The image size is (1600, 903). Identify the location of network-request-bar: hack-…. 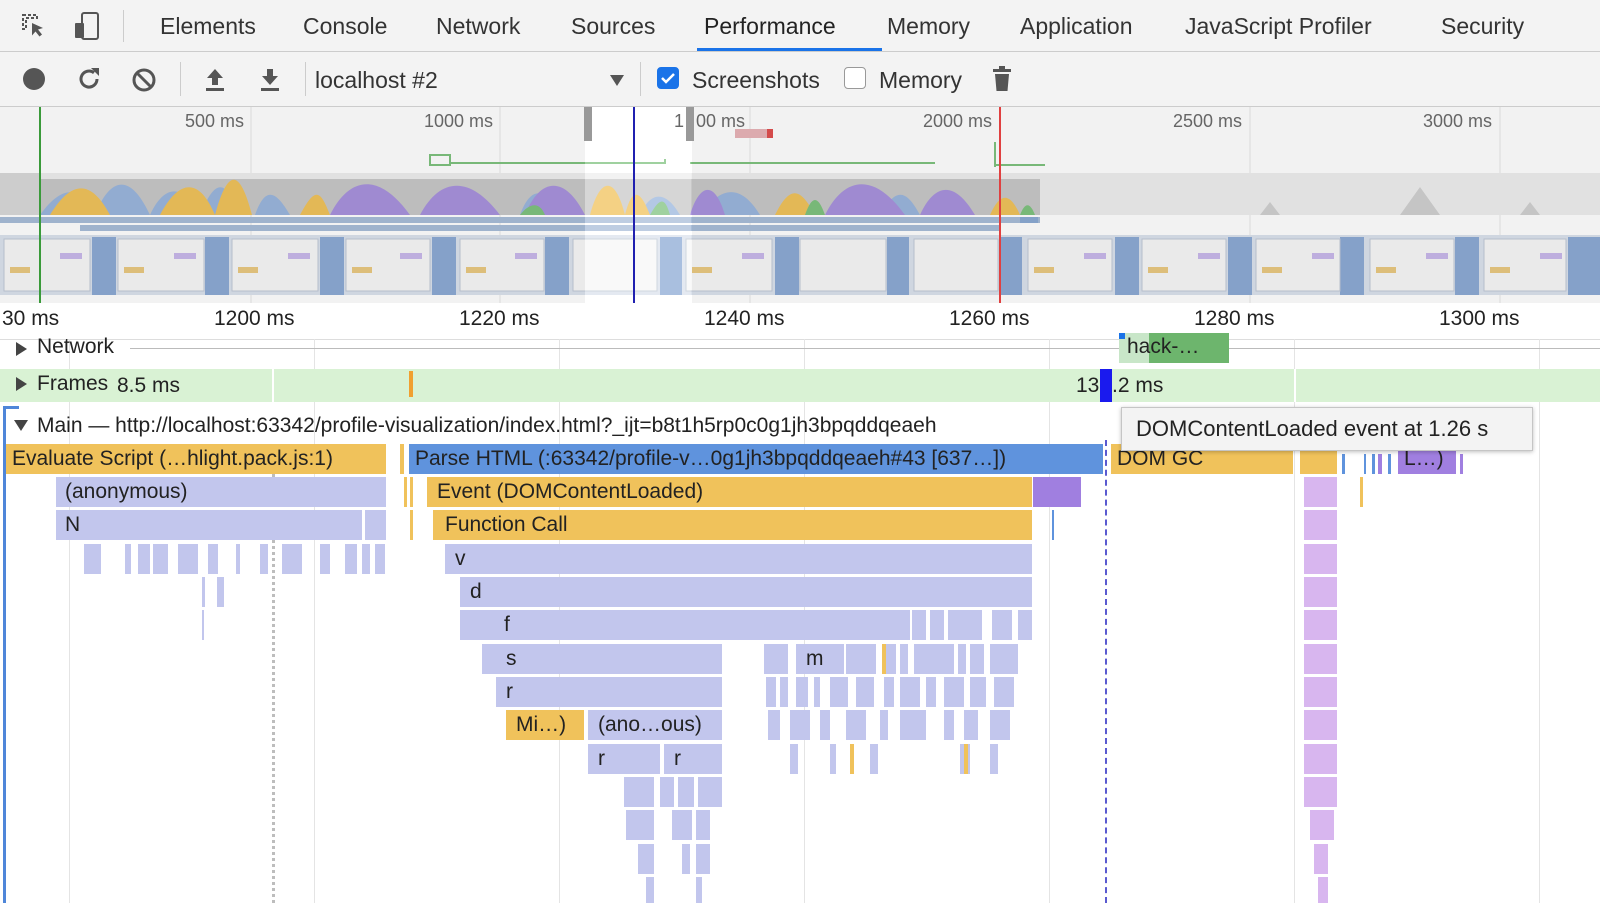
(1174, 348).